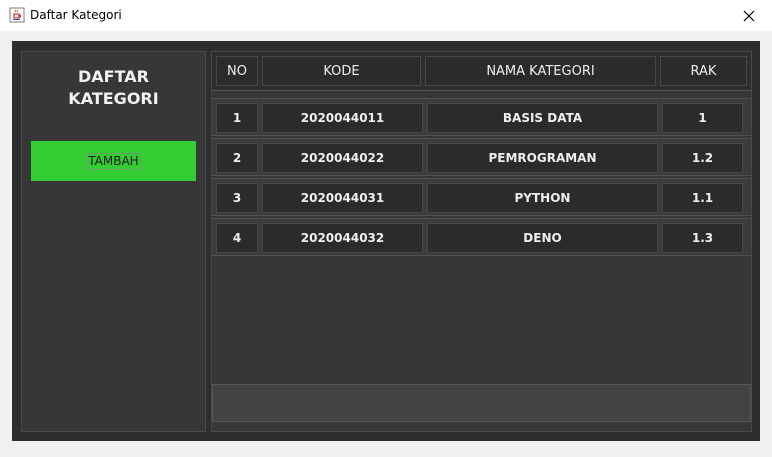 Image resolution: width=772 pixels, height=457 pixels. Describe the element at coordinates (542, 238) in the screenshot. I see `cell-nama-kategori: DENO` at that location.